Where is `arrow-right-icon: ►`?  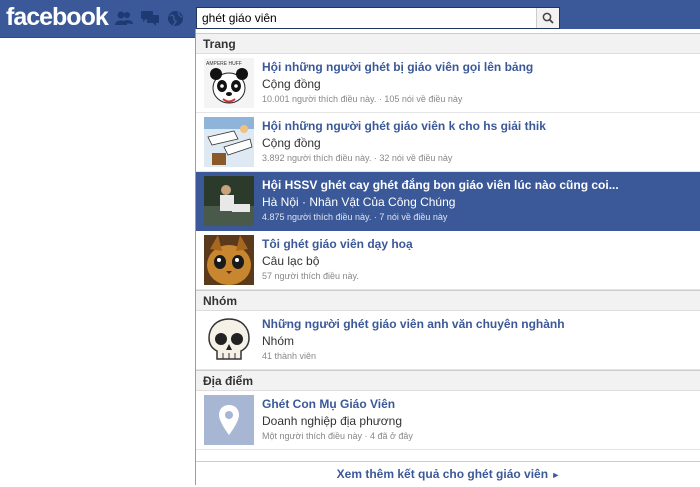 arrow-right-icon: ► is located at coordinates (556, 475).